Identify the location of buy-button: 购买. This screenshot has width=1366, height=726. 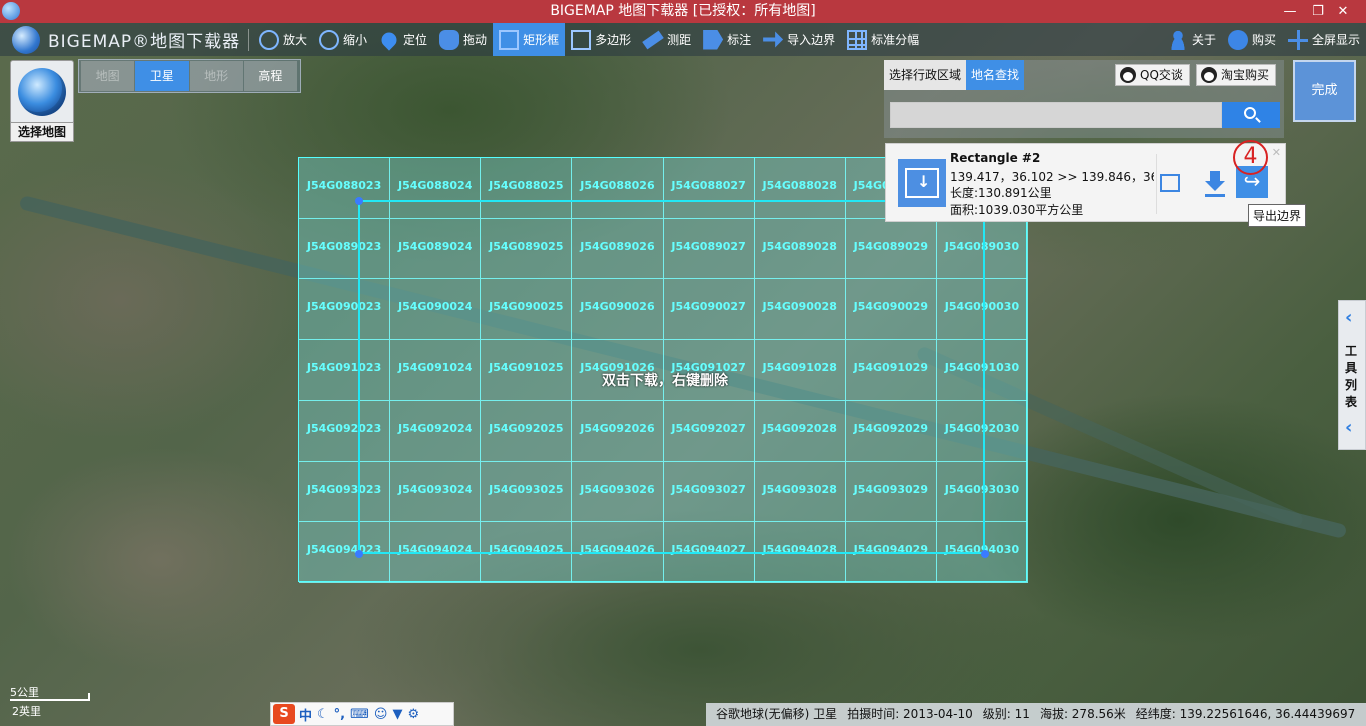
(1252, 39).